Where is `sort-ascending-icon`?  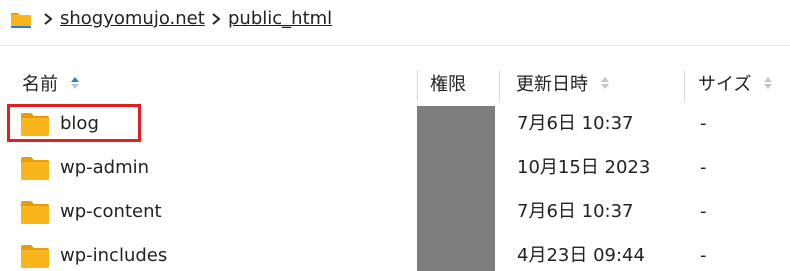
sort-ascending-icon is located at coordinates (74, 83).